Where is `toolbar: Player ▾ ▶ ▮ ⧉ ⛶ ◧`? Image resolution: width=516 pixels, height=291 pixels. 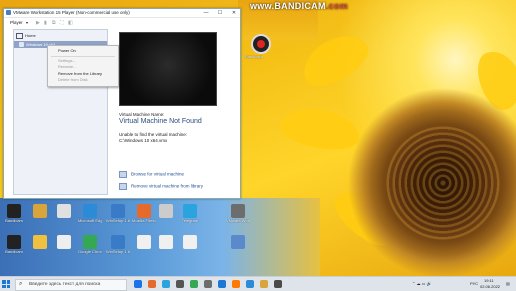 toolbar: Player ▾ ▶ ▮ ⧉ ⛶ ◧ is located at coordinates (122, 22).